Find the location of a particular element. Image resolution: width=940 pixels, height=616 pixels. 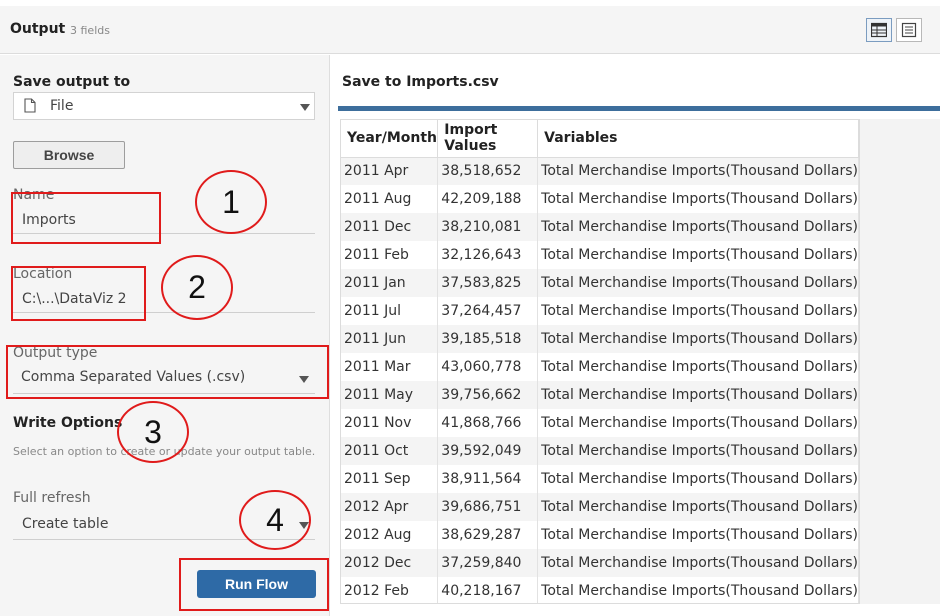

column-header-import-values: Import Values is located at coordinates (488, 139).